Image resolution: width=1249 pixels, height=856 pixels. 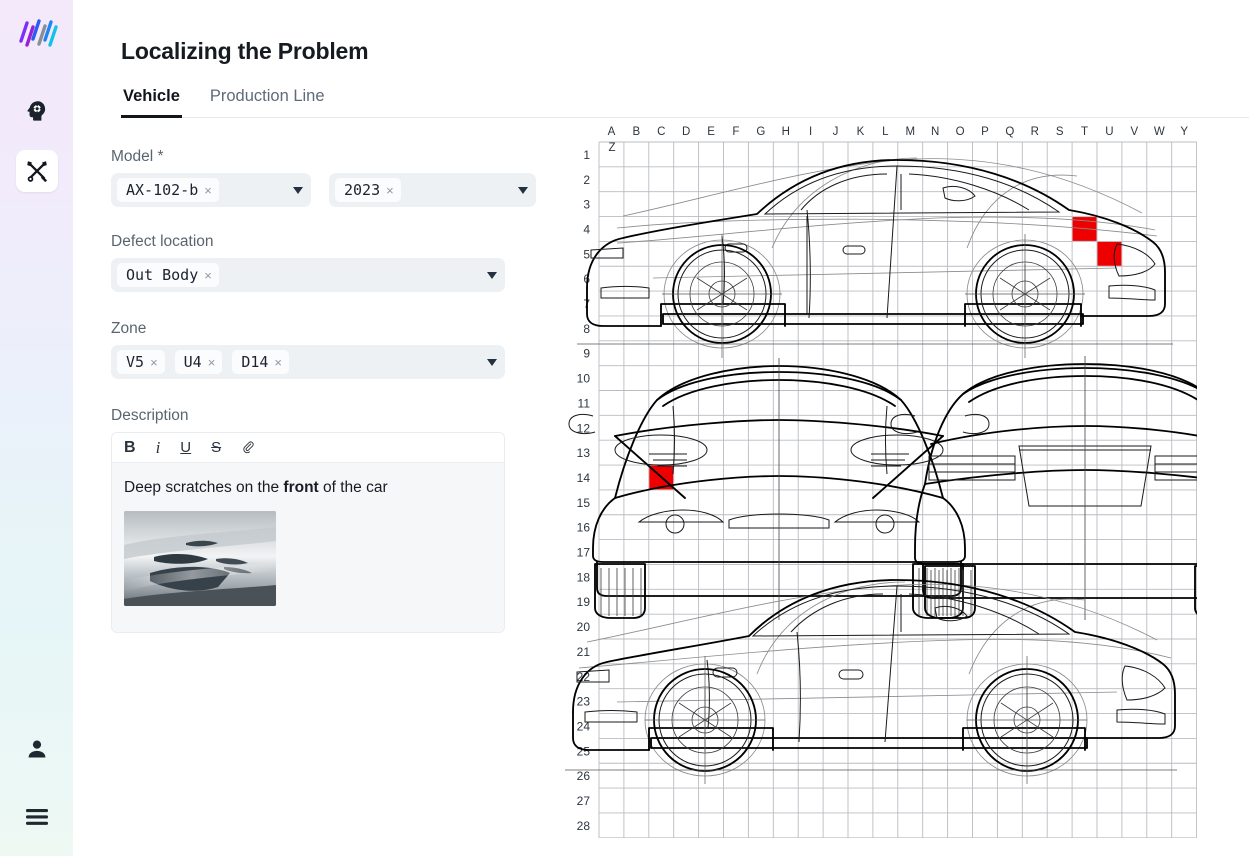 What do you see at coordinates (129, 328) in the screenshot?
I see `field-zone-label: Zone` at bounding box center [129, 328].